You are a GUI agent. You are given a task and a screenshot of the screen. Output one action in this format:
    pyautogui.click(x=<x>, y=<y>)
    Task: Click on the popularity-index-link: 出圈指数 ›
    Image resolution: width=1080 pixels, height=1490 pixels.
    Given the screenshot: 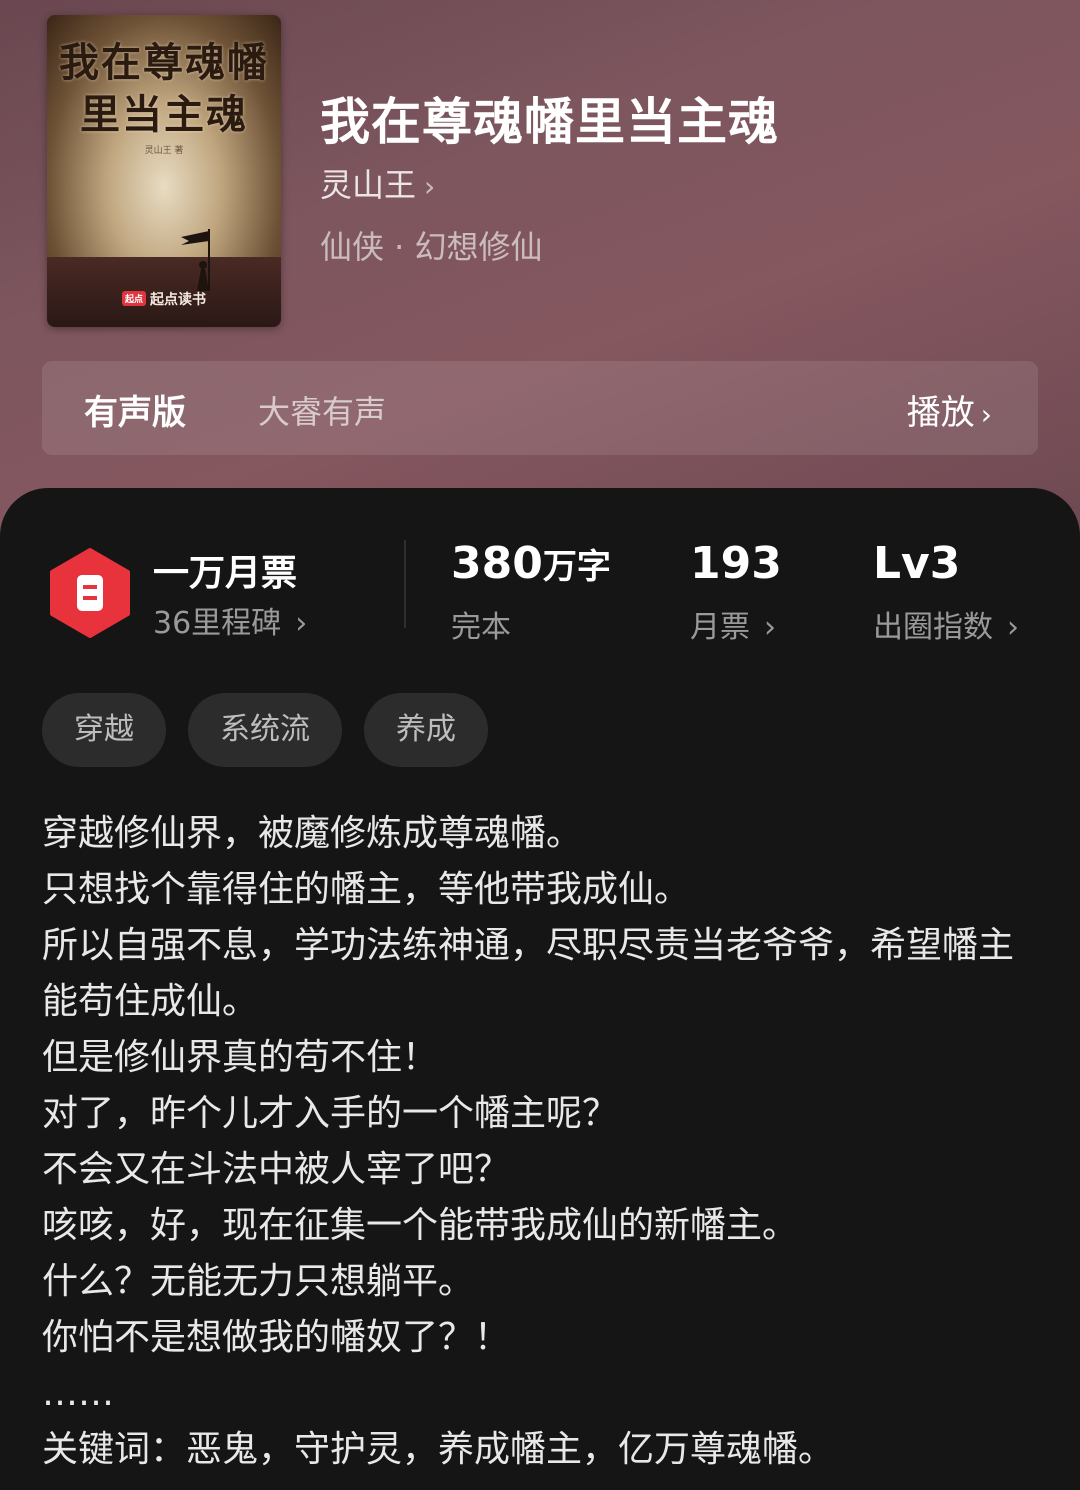 What is the action you would take?
    pyautogui.click(x=946, y=624)
    